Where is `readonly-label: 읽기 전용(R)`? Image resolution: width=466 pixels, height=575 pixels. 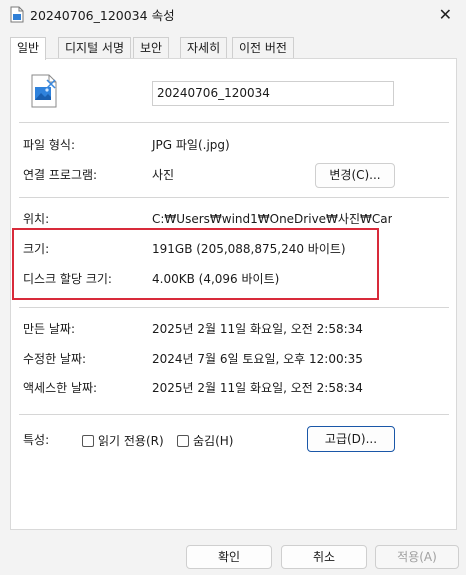
readonly-label: 읽기 전용(R) is located at coordinates (131, 441).